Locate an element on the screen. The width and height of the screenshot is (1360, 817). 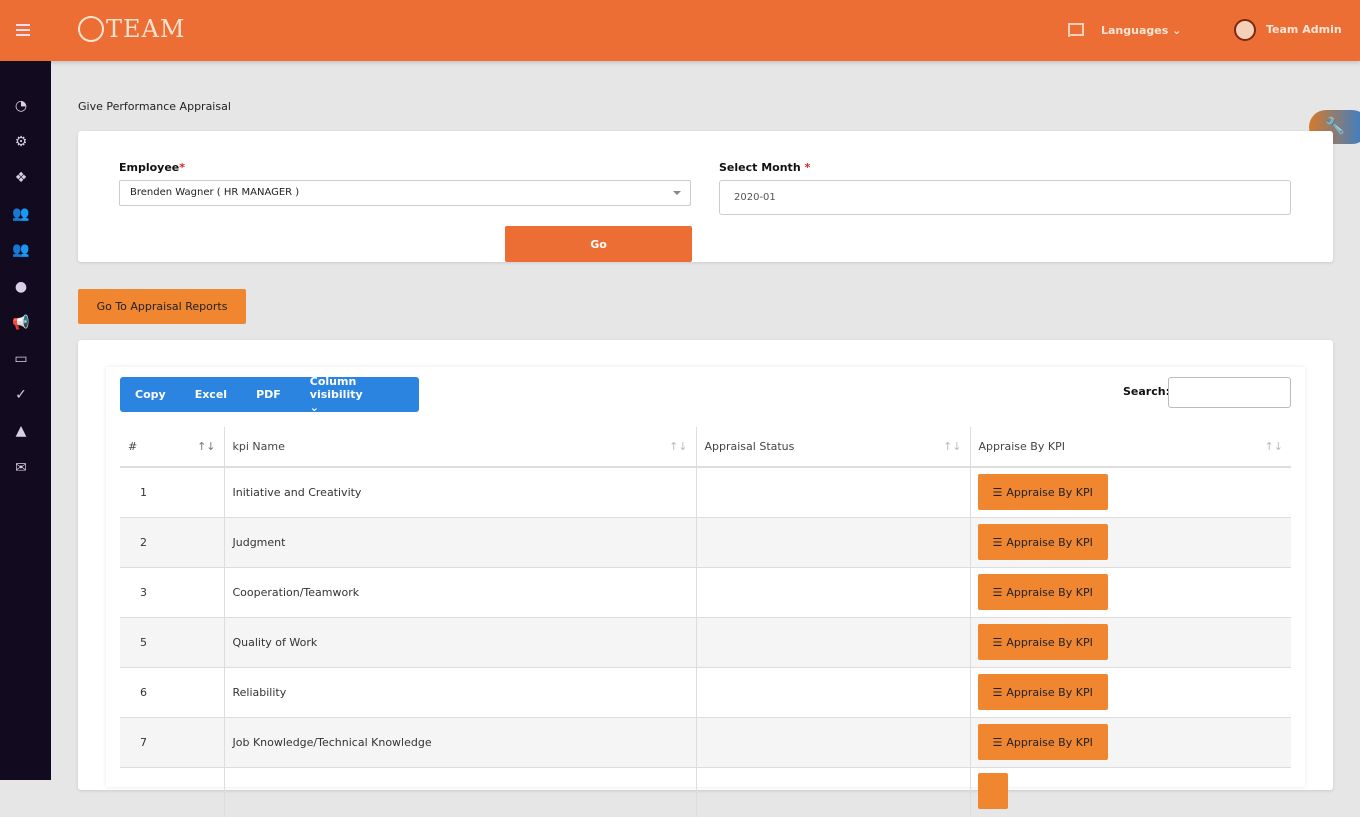
employee-label: Employee* is located at coordinates (152, 167).